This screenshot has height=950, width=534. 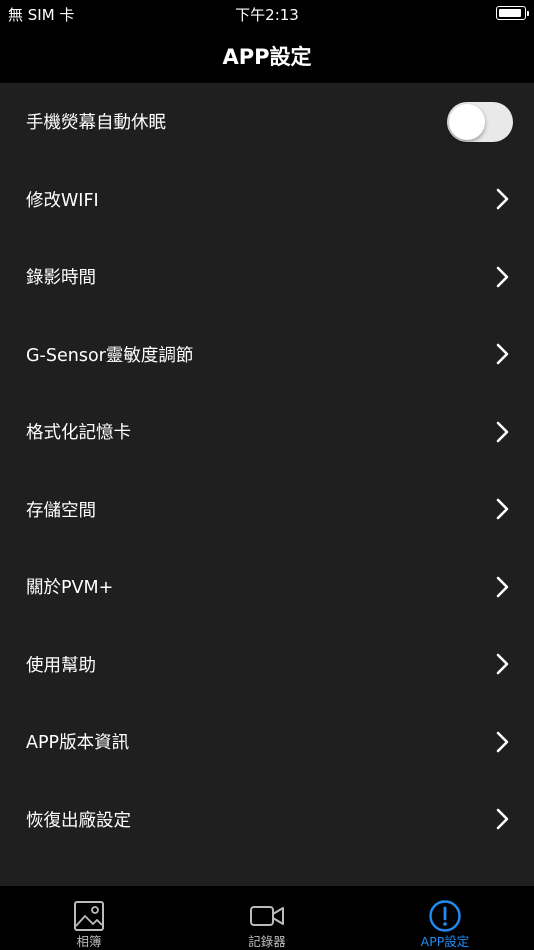 What do you see at coordinates (61, 510) in the screenshot?
I see `setting-label: 存儲空間` at bounding box center [61, 510].